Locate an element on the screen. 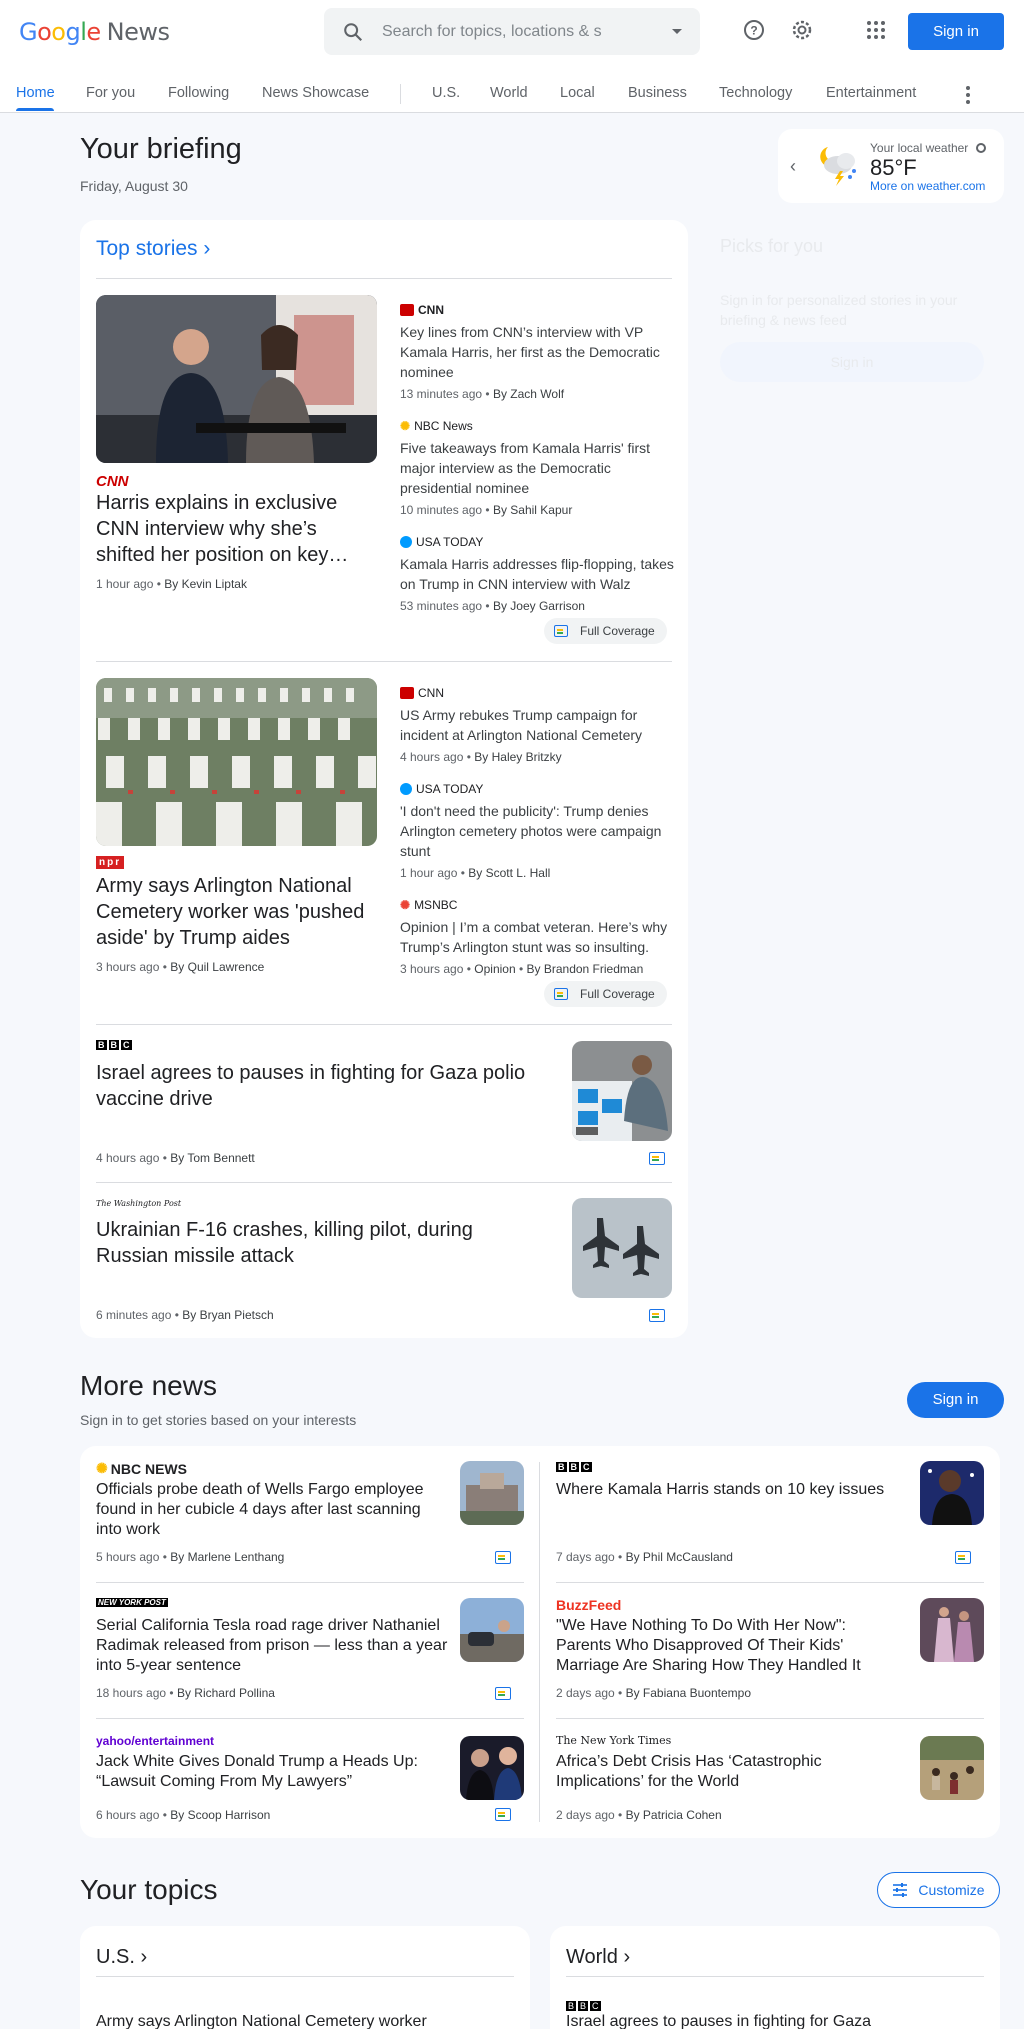 This screenshot has width=1024, height=2029. picks-sign-in-button: Sign in is located at coordinates (852, 362).